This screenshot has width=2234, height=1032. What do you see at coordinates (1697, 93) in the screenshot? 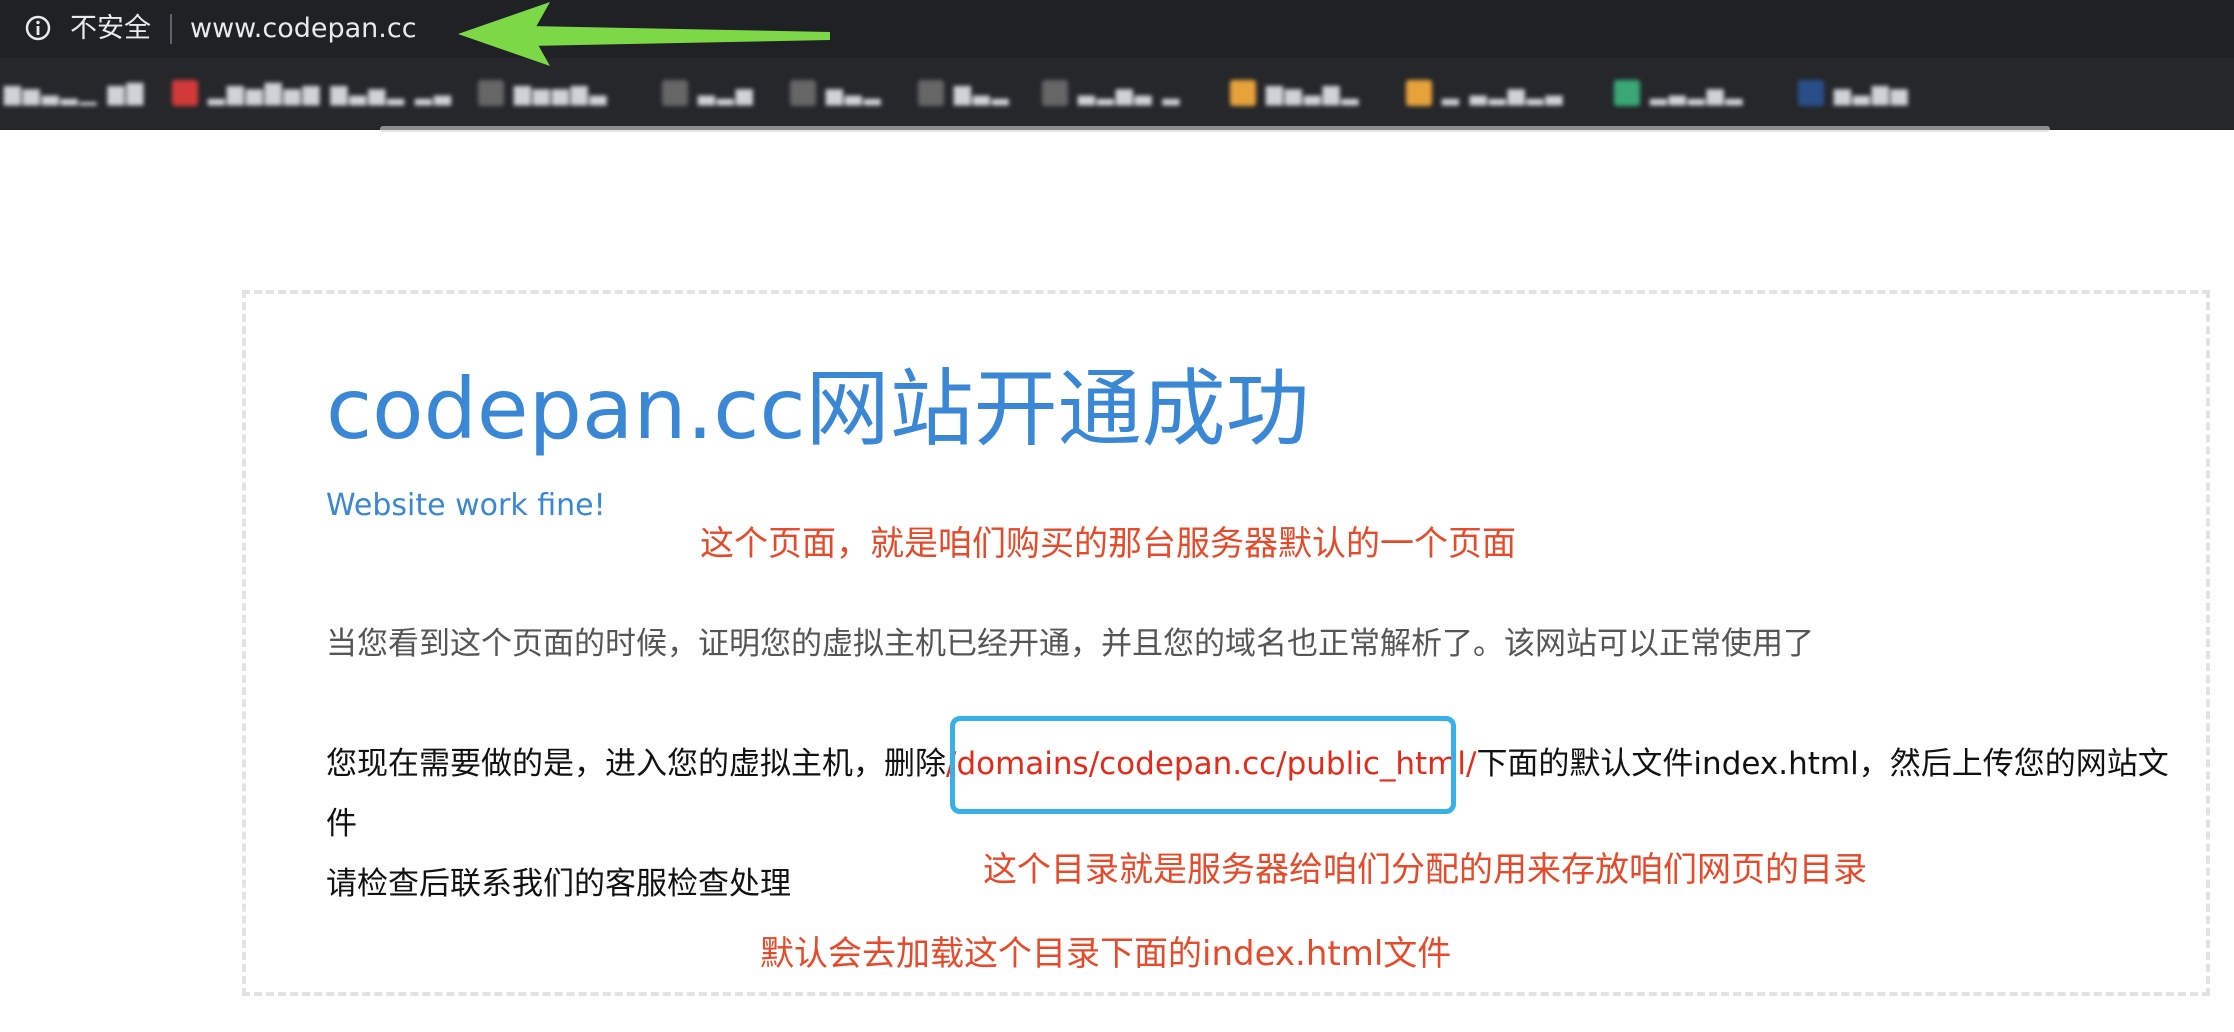
I see `bookmark-label: ▂▃▂▅▂` at bounding box center [1697, 93].